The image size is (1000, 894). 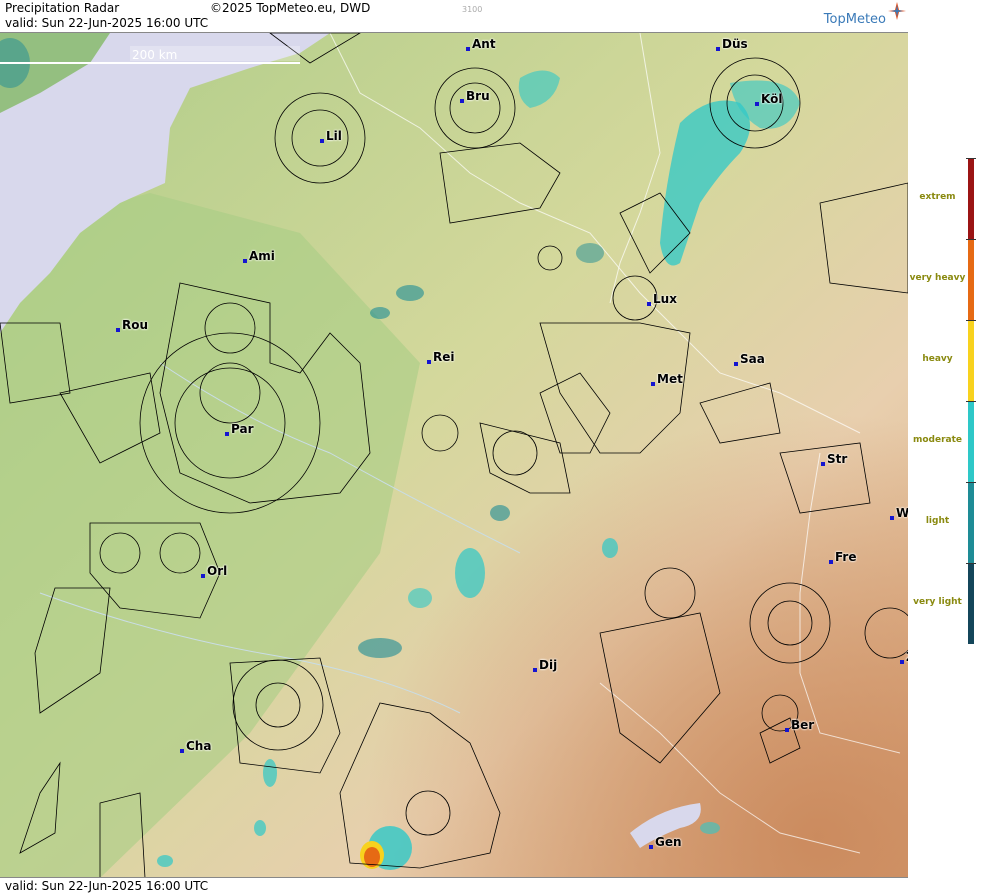 What do you see at coordinates (937, 278) in the screenshot?
I see `legend-label: very heavy` at bounding box center [937, 278].